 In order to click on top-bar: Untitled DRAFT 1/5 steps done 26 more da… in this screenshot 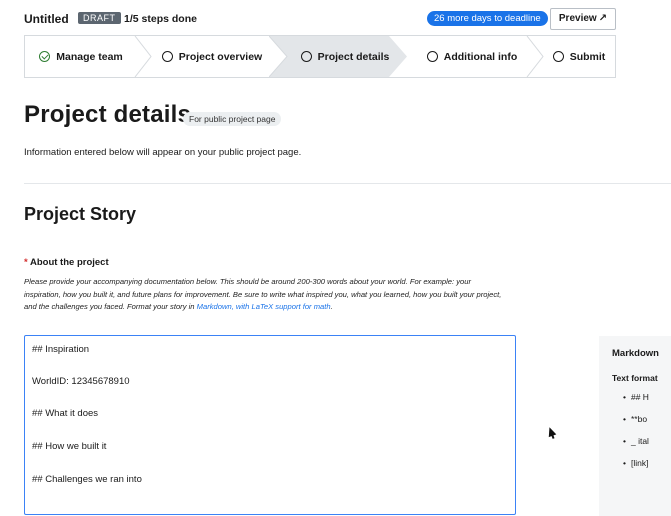, I will do `click(347, 19)`.